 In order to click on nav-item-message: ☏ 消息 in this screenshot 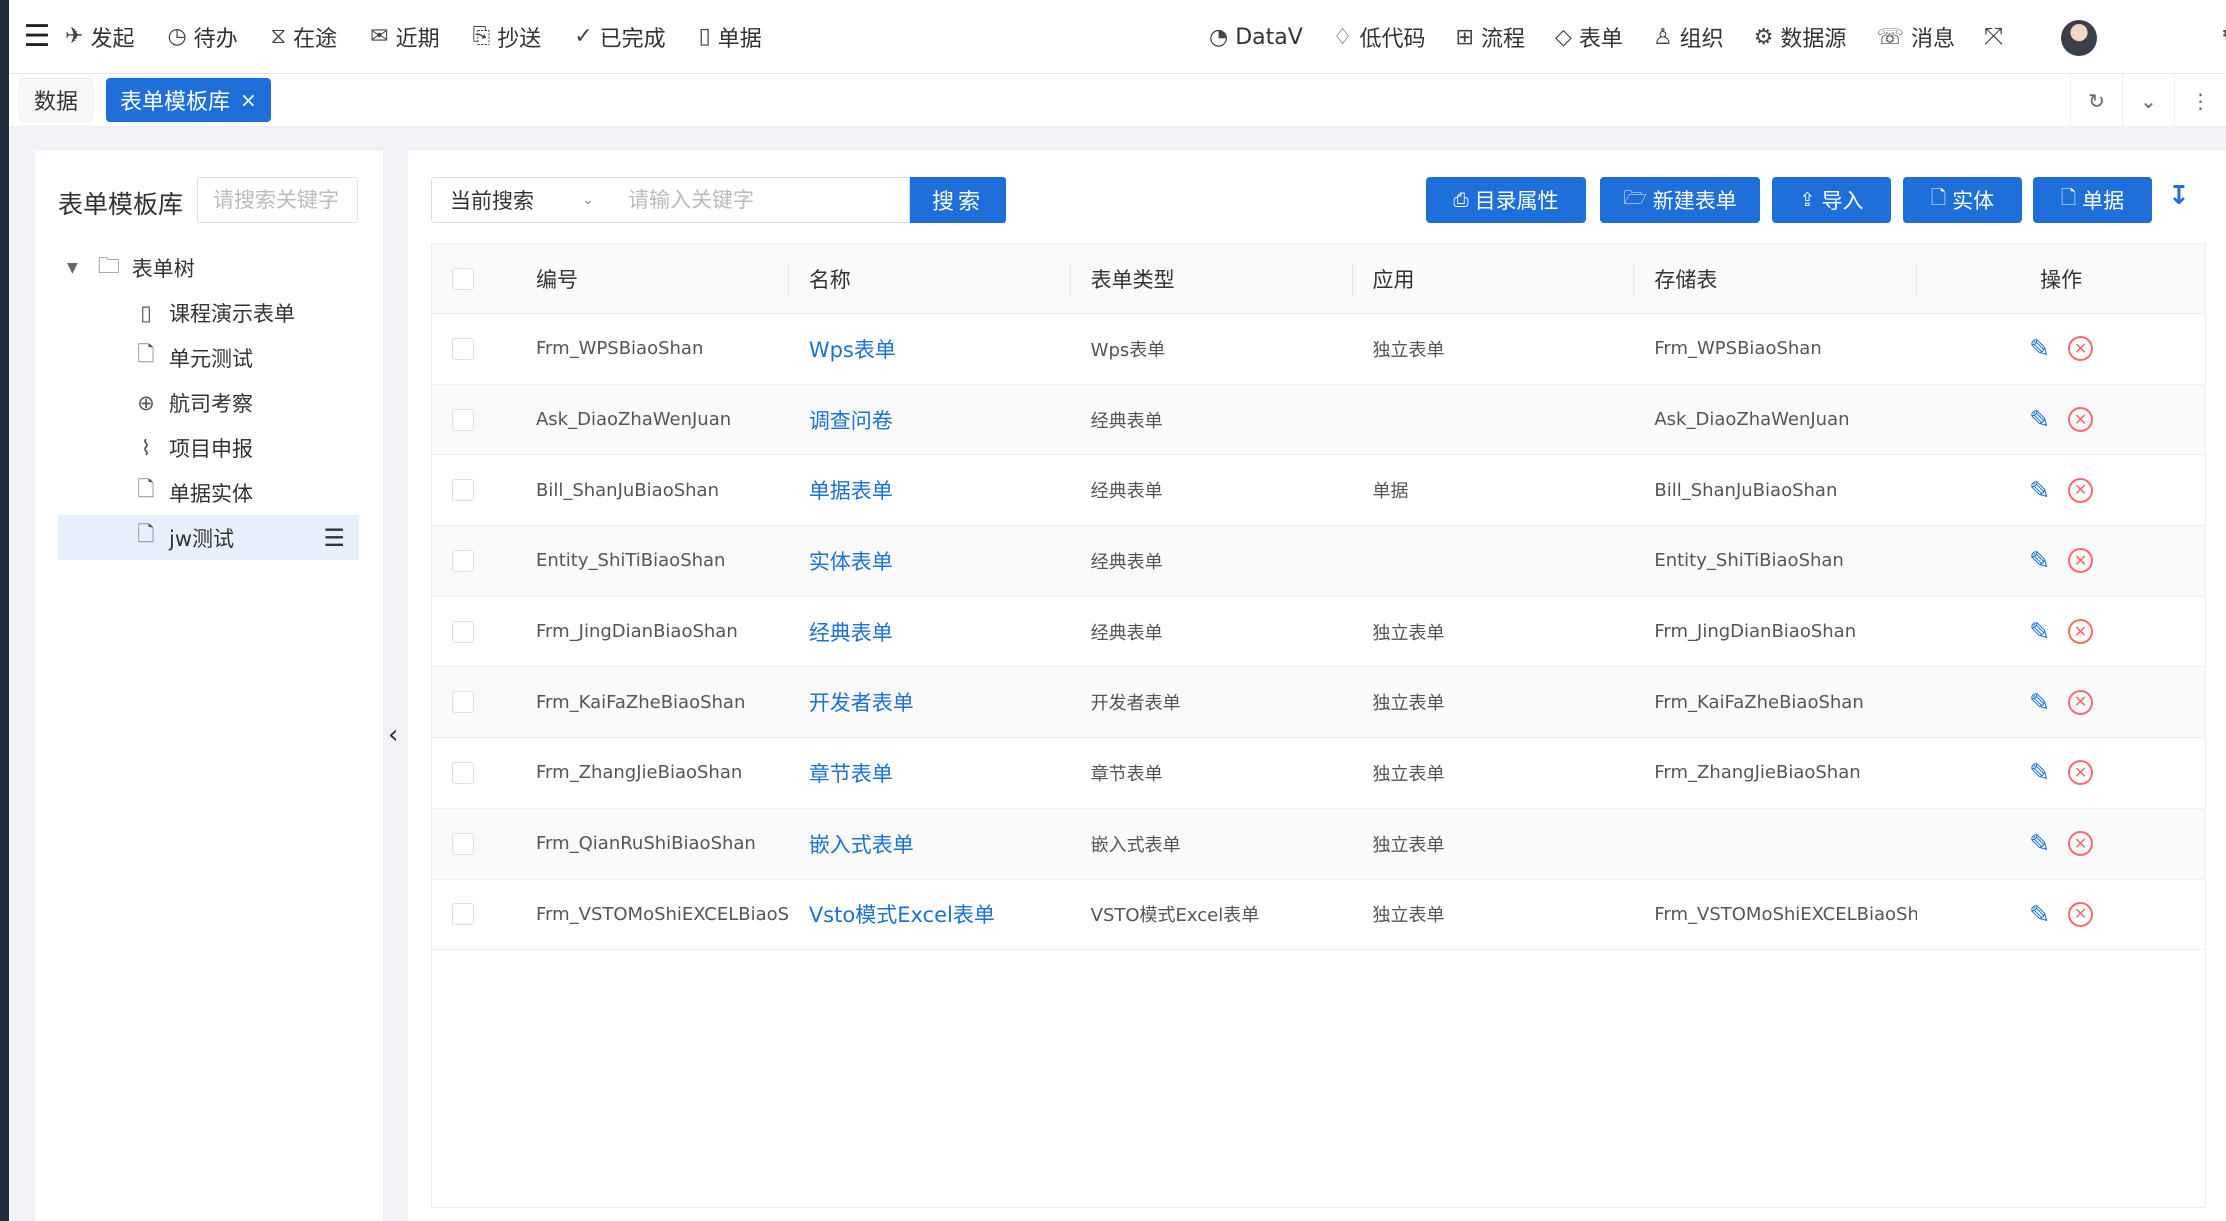, I will do `click(1915, 37)`.